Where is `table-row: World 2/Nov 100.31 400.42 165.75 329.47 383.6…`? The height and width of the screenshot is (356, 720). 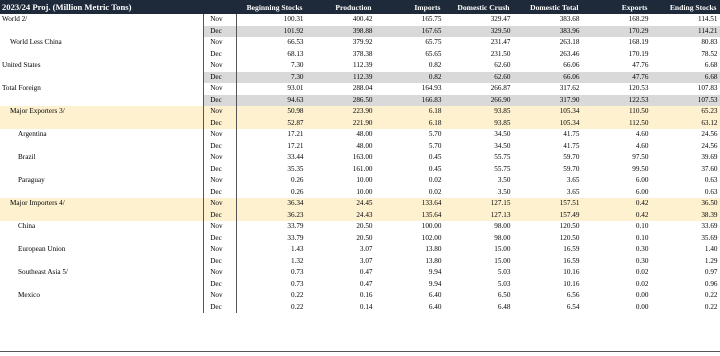
table-row: World 2/Nov 100.31 400.42 165.75 329.47 383.6… is located at coordinates (360, 20).